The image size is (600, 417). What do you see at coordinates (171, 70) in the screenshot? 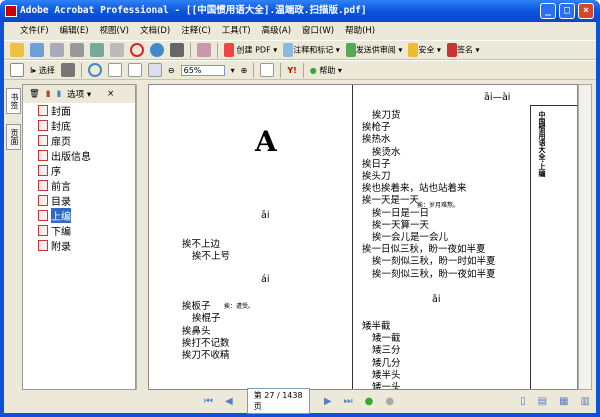
I see `zoom-out-icon: ⊖` at bounding box center [171, 70].